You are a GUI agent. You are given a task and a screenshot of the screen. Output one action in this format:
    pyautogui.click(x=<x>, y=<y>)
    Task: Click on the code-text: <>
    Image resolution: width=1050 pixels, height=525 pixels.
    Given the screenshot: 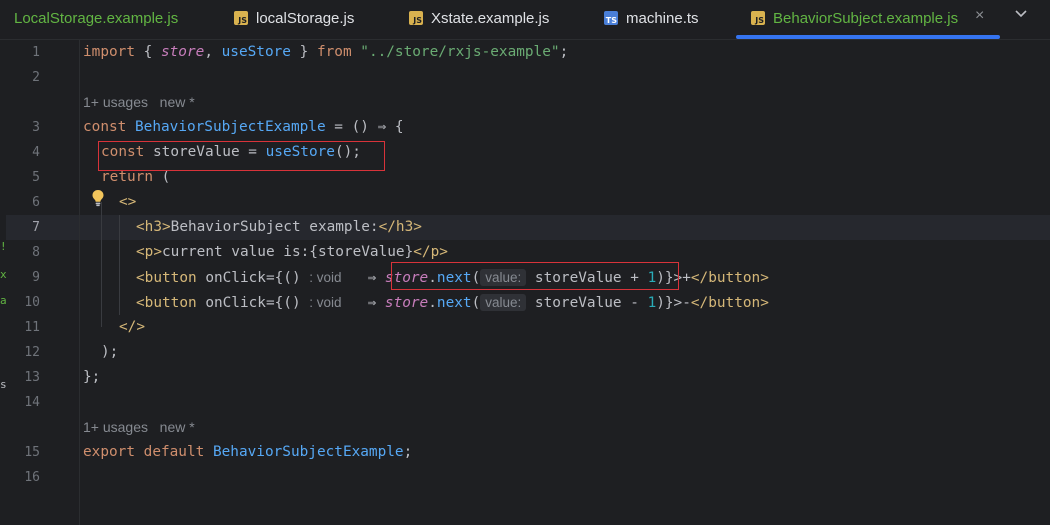 What is the action you would take?
    pyautogui.click(x=128, y=202)
    